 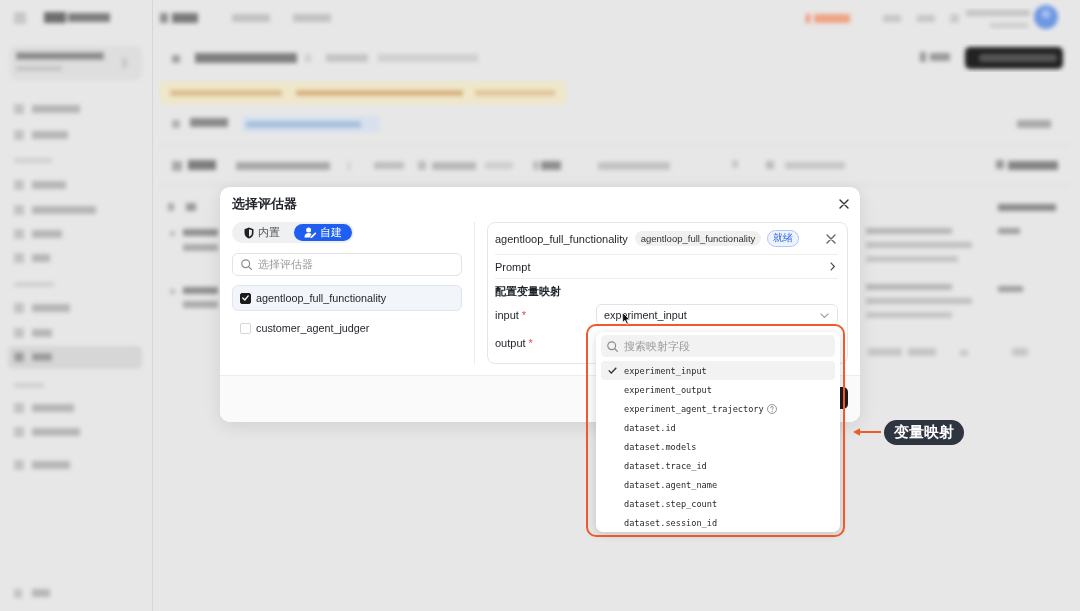 I want to click on prompt-row: Prompt, so click(x=666, y=267).